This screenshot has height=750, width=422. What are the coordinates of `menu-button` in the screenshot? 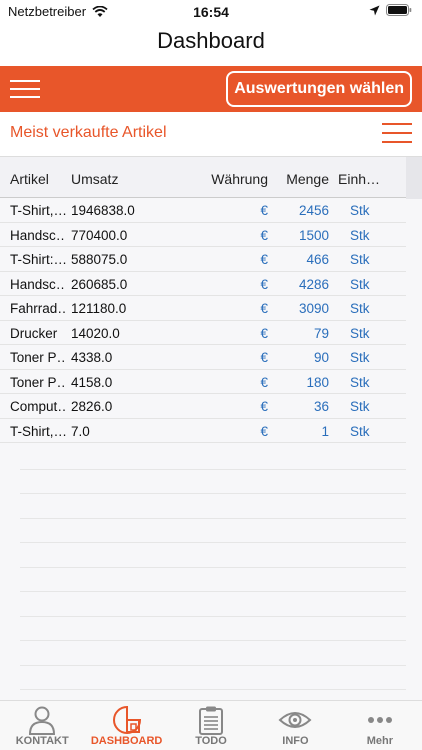 It's located at (25, 89).